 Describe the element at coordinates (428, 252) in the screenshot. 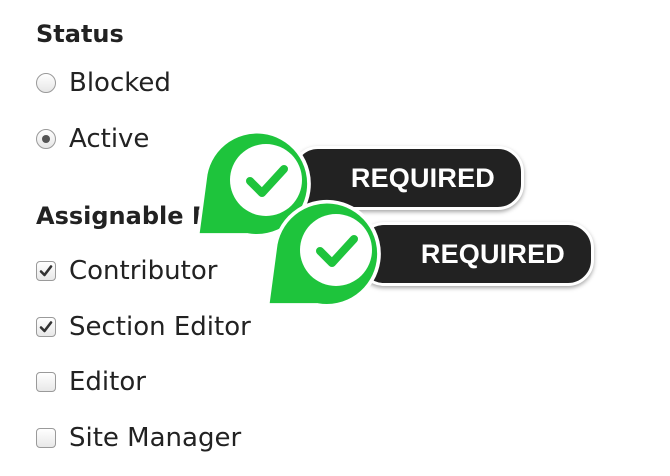

I see `required-badge: REQUIRED` at that location.